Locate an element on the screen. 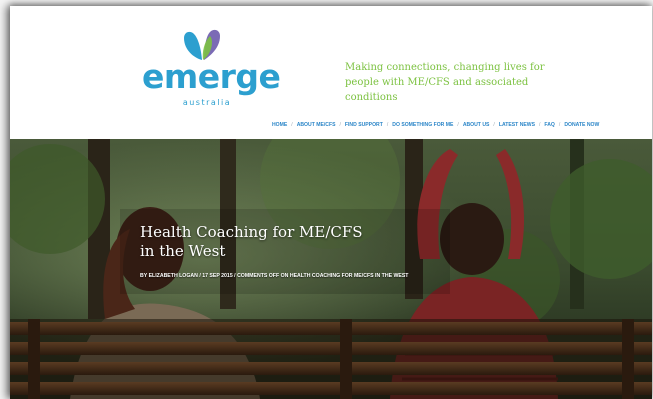 The height and width of the screenshot is (399, 653). nav-item-about-us: ABOUT US is located at coordinates (476, 125).